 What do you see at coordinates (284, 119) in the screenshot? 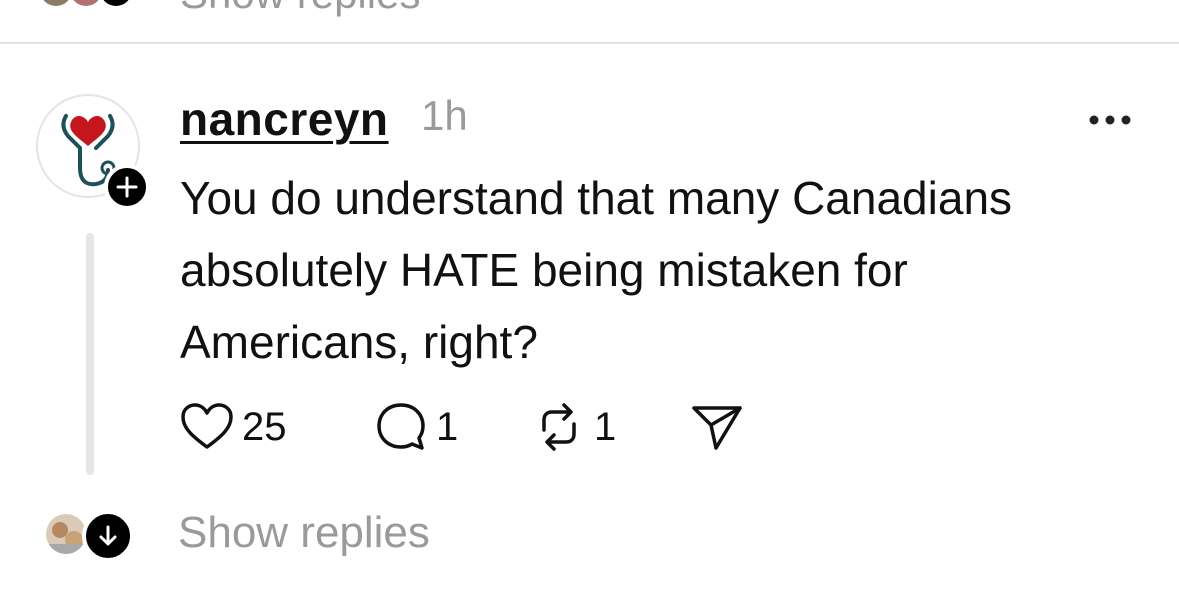
I see `username-link: nancreyn` at bounding box center [284, 119].